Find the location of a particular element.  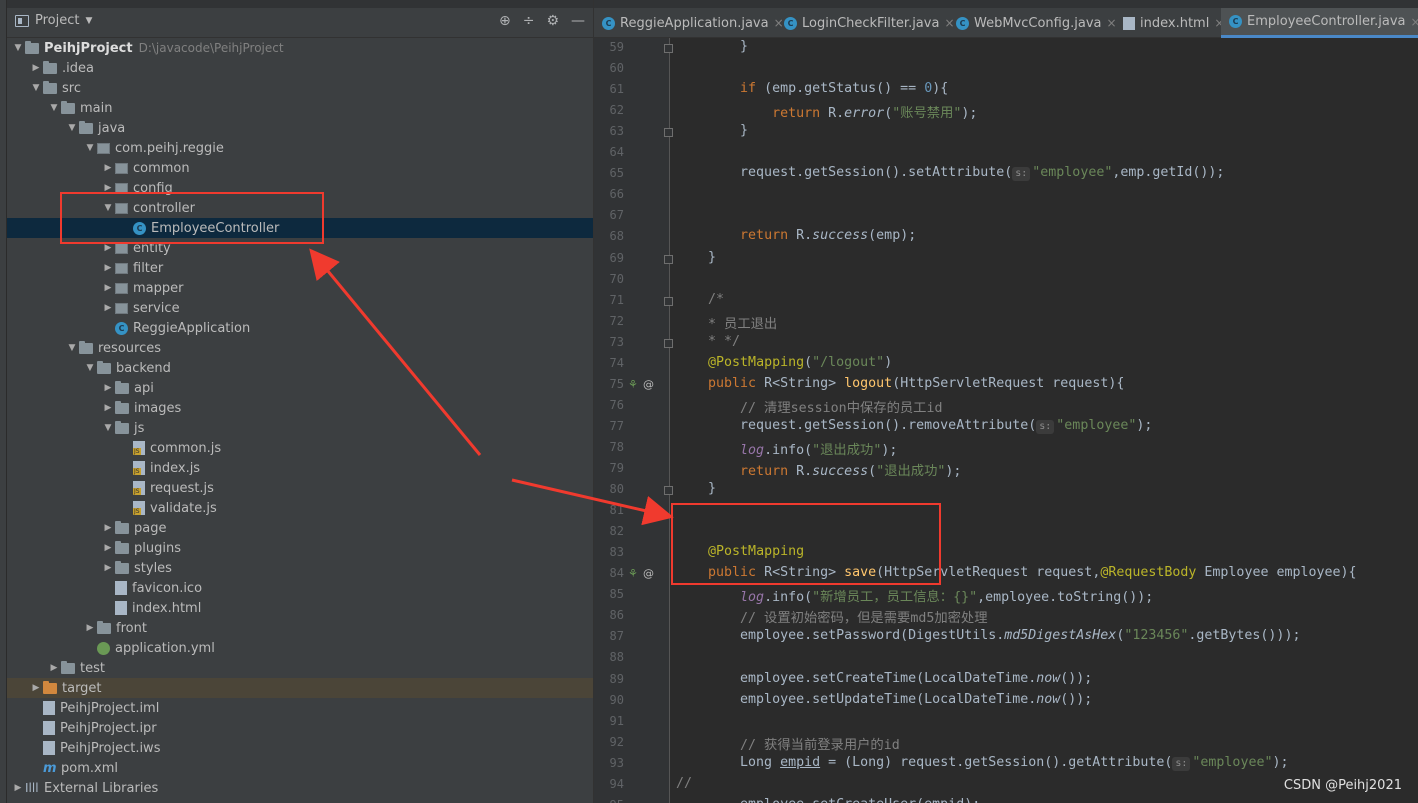

tree-item-label: favicon.ico is located at coordinates (167, 588).